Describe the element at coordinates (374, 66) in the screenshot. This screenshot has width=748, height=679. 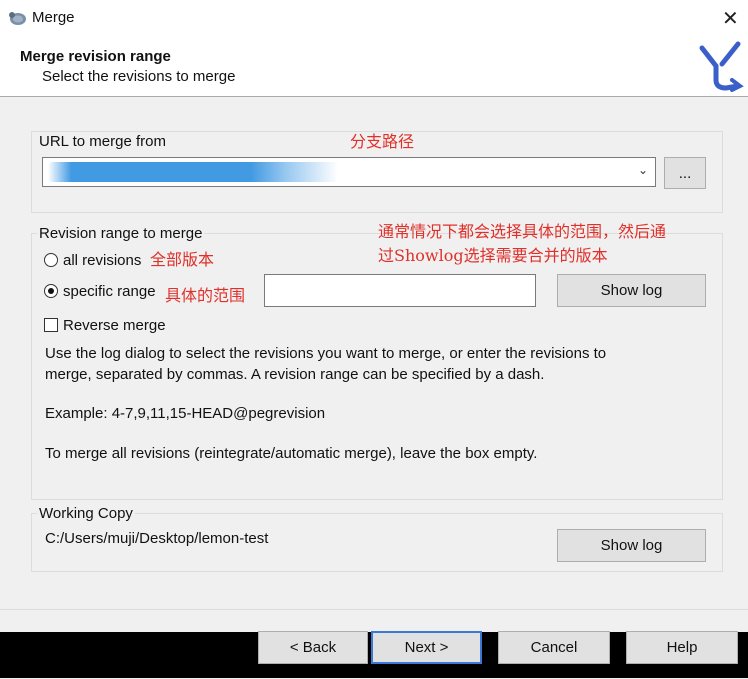
I see `wizard-header` at that location.